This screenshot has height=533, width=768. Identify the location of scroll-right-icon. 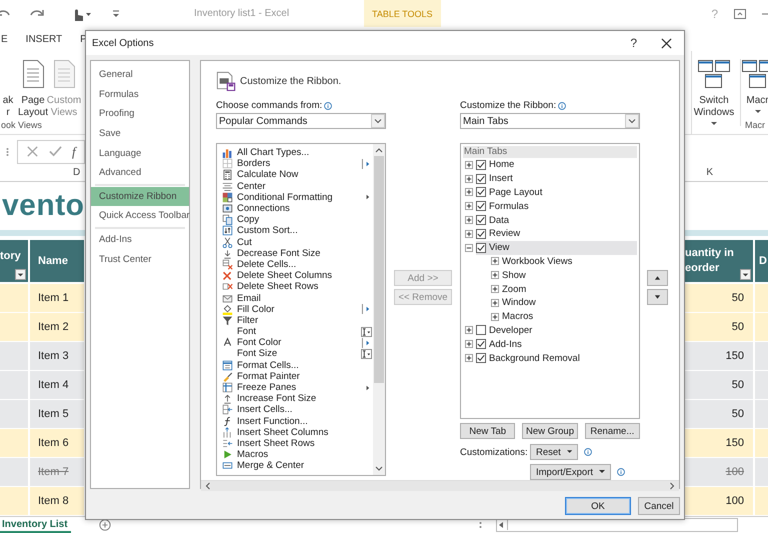
(672, 486).